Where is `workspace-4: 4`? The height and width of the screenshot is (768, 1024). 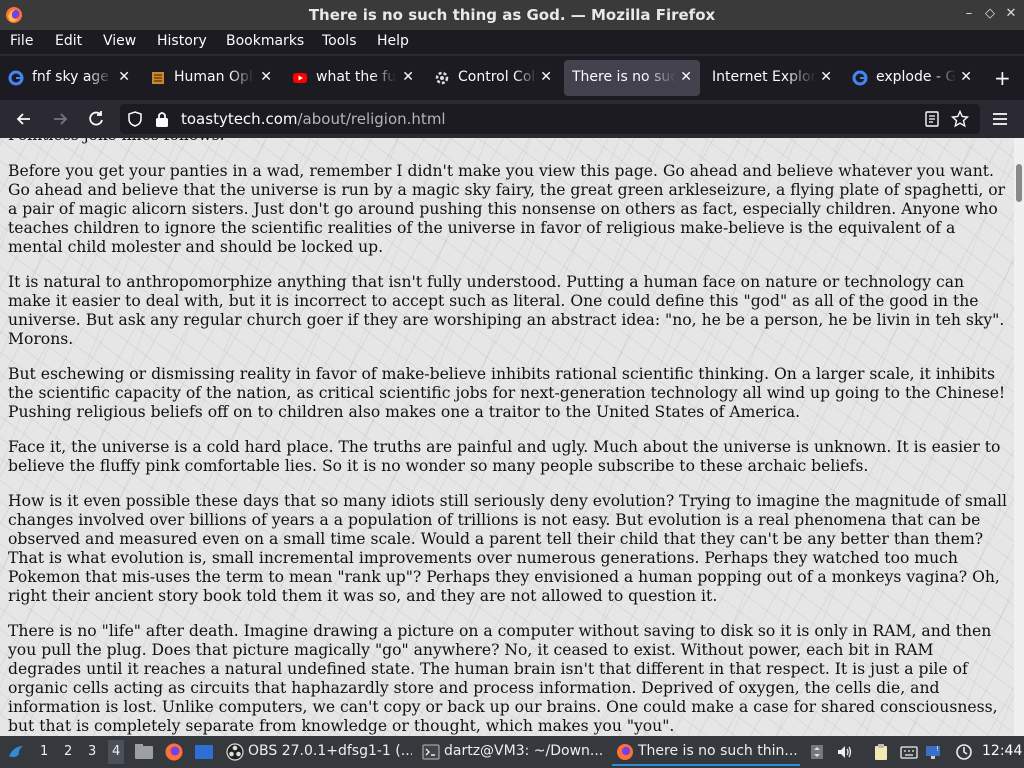
workspace-4: 4 is located at coordinates (116, 752).